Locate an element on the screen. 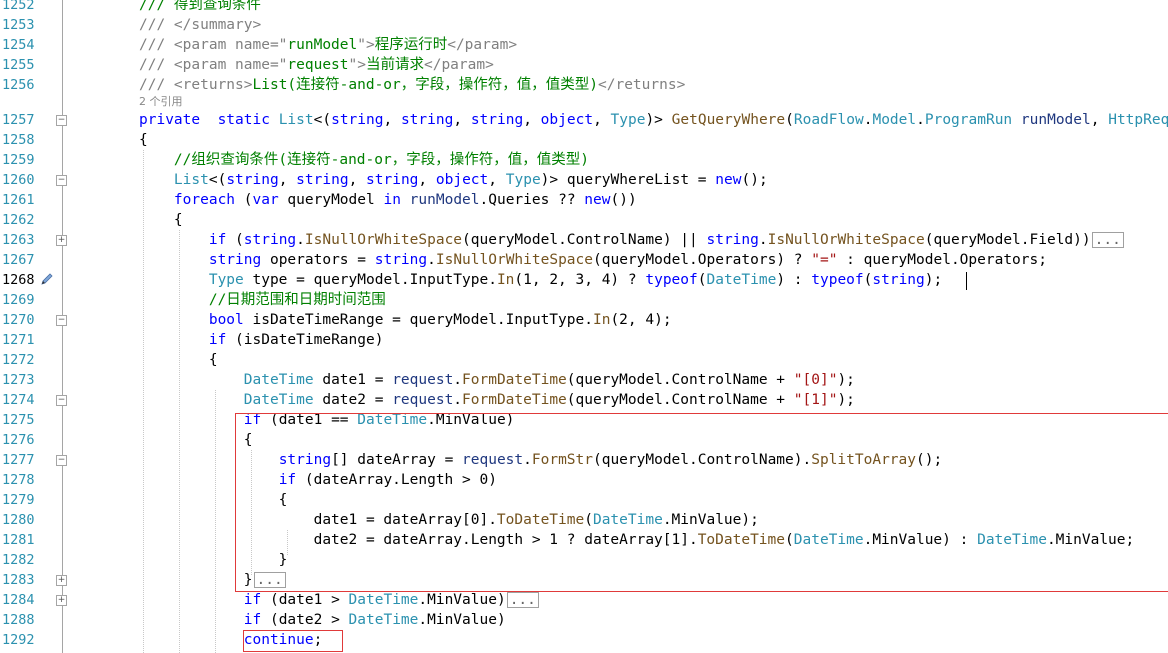 This screenshot has width=1168, height=653. line-number: 1275 is located at coordinates (18, 420).